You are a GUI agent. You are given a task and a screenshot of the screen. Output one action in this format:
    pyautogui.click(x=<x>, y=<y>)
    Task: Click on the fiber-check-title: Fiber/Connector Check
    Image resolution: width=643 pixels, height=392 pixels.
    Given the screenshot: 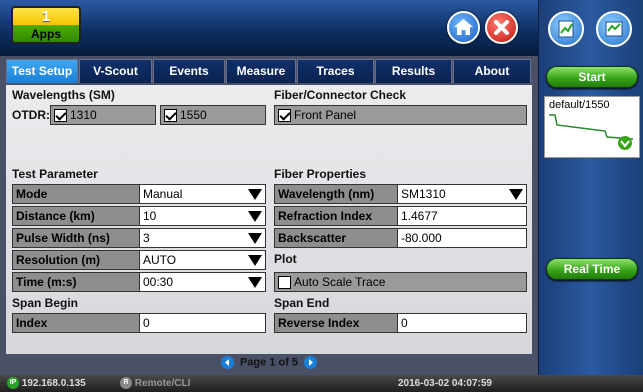 What is the action you would take?
    pyautogui.click(x=340, y=95)
    